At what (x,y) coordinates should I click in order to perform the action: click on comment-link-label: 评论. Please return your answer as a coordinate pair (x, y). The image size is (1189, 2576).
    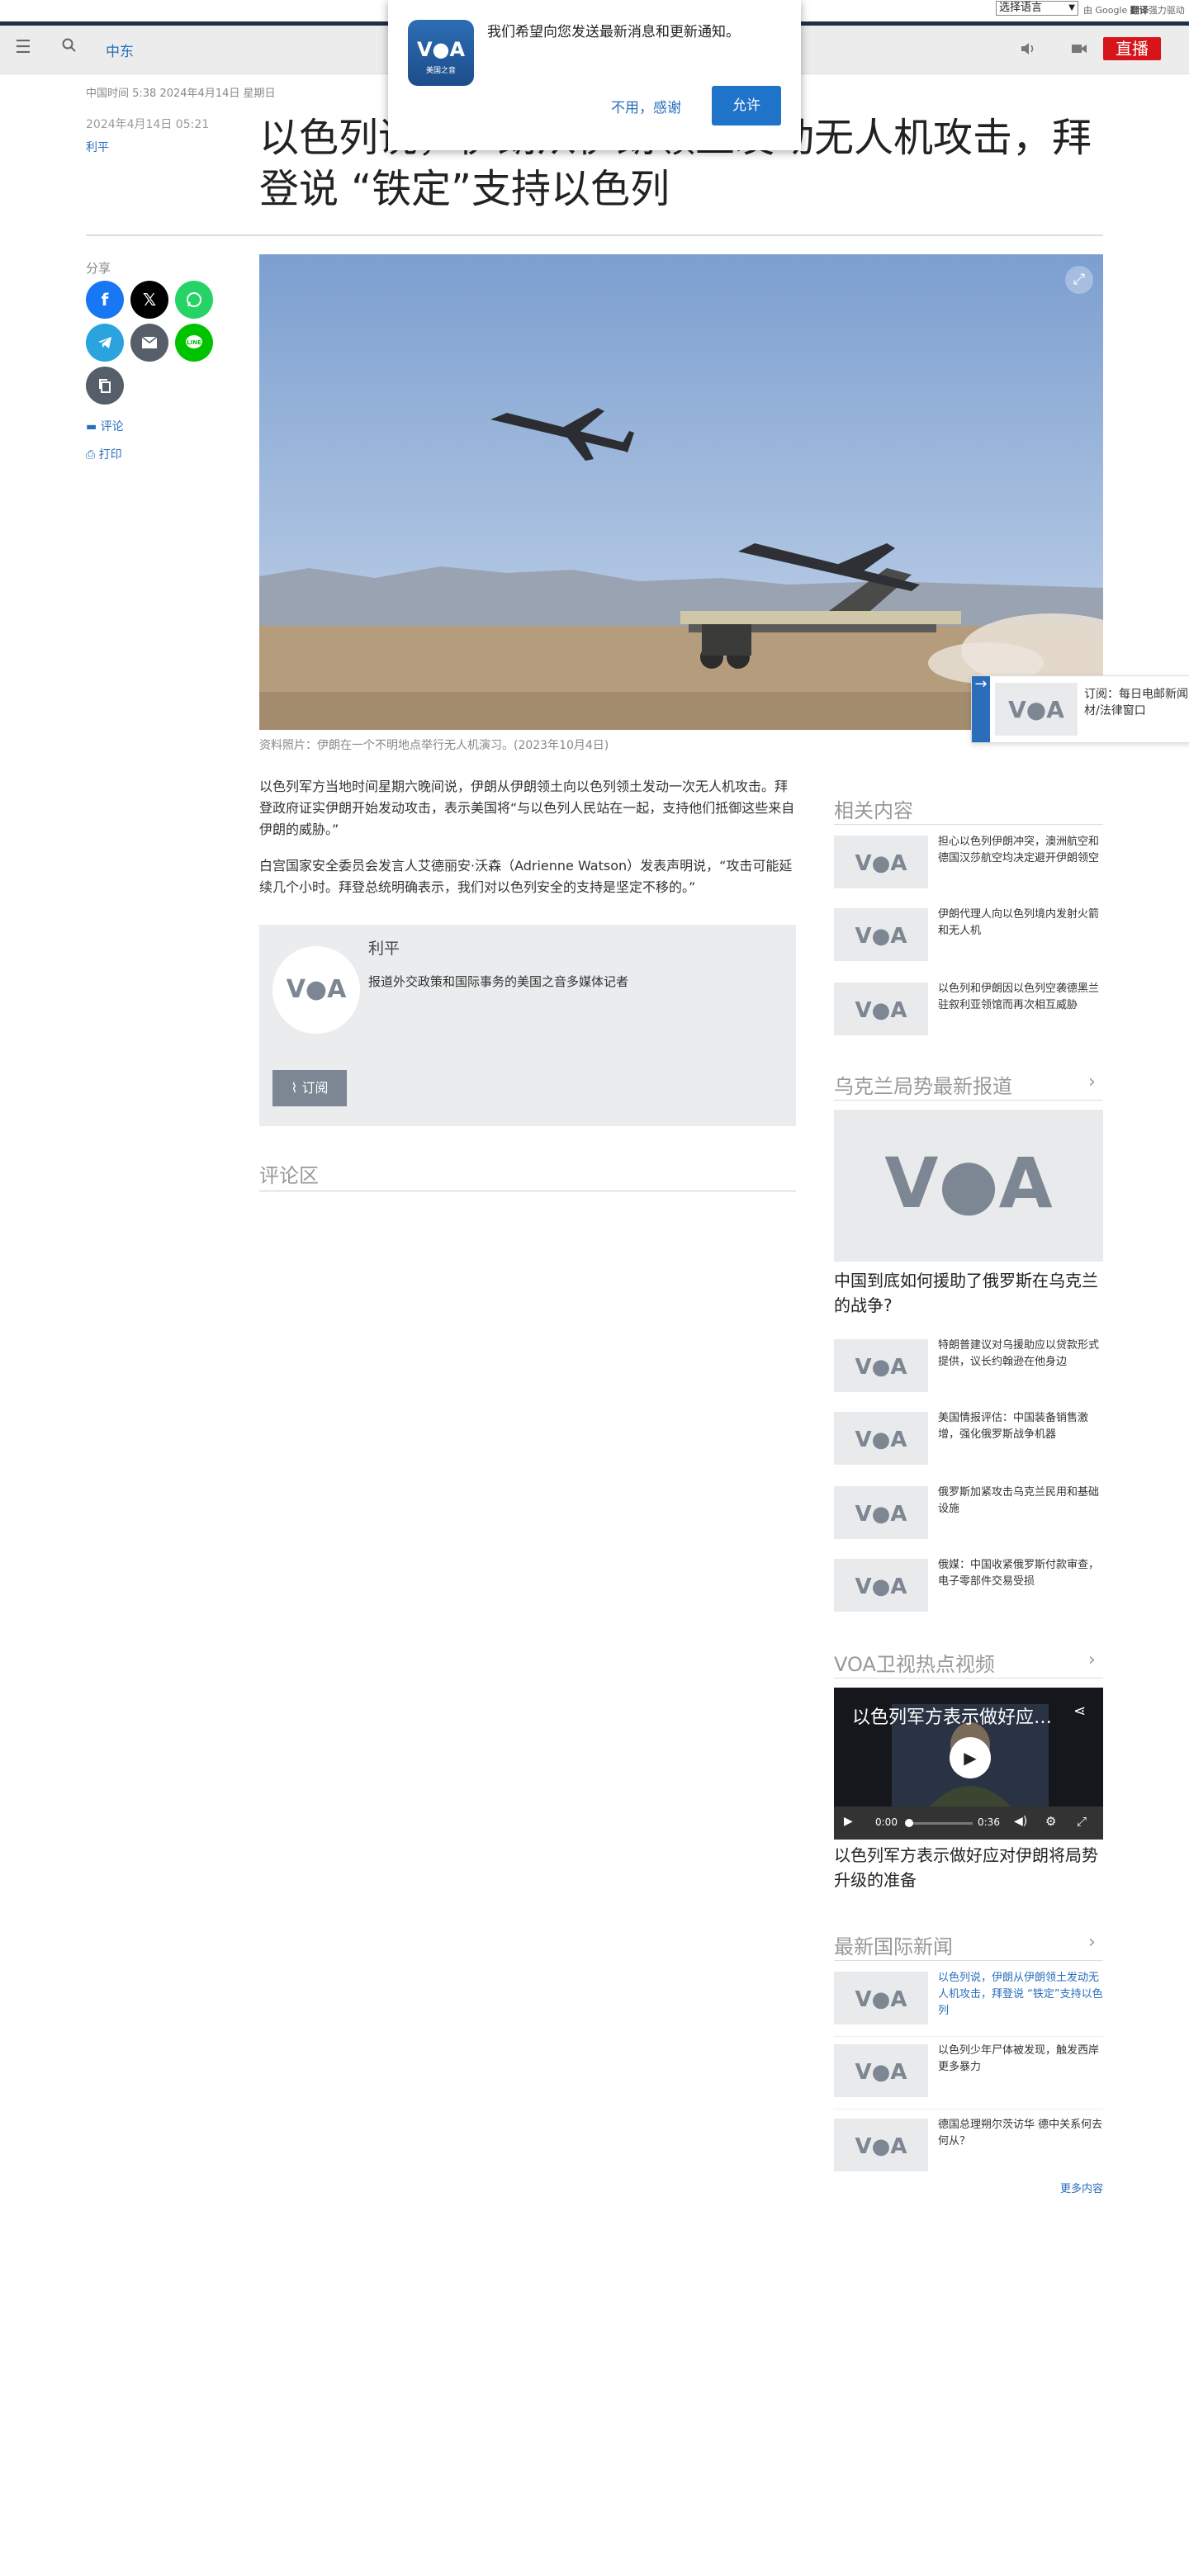
    Looking at the image, I should click on (112, 426).